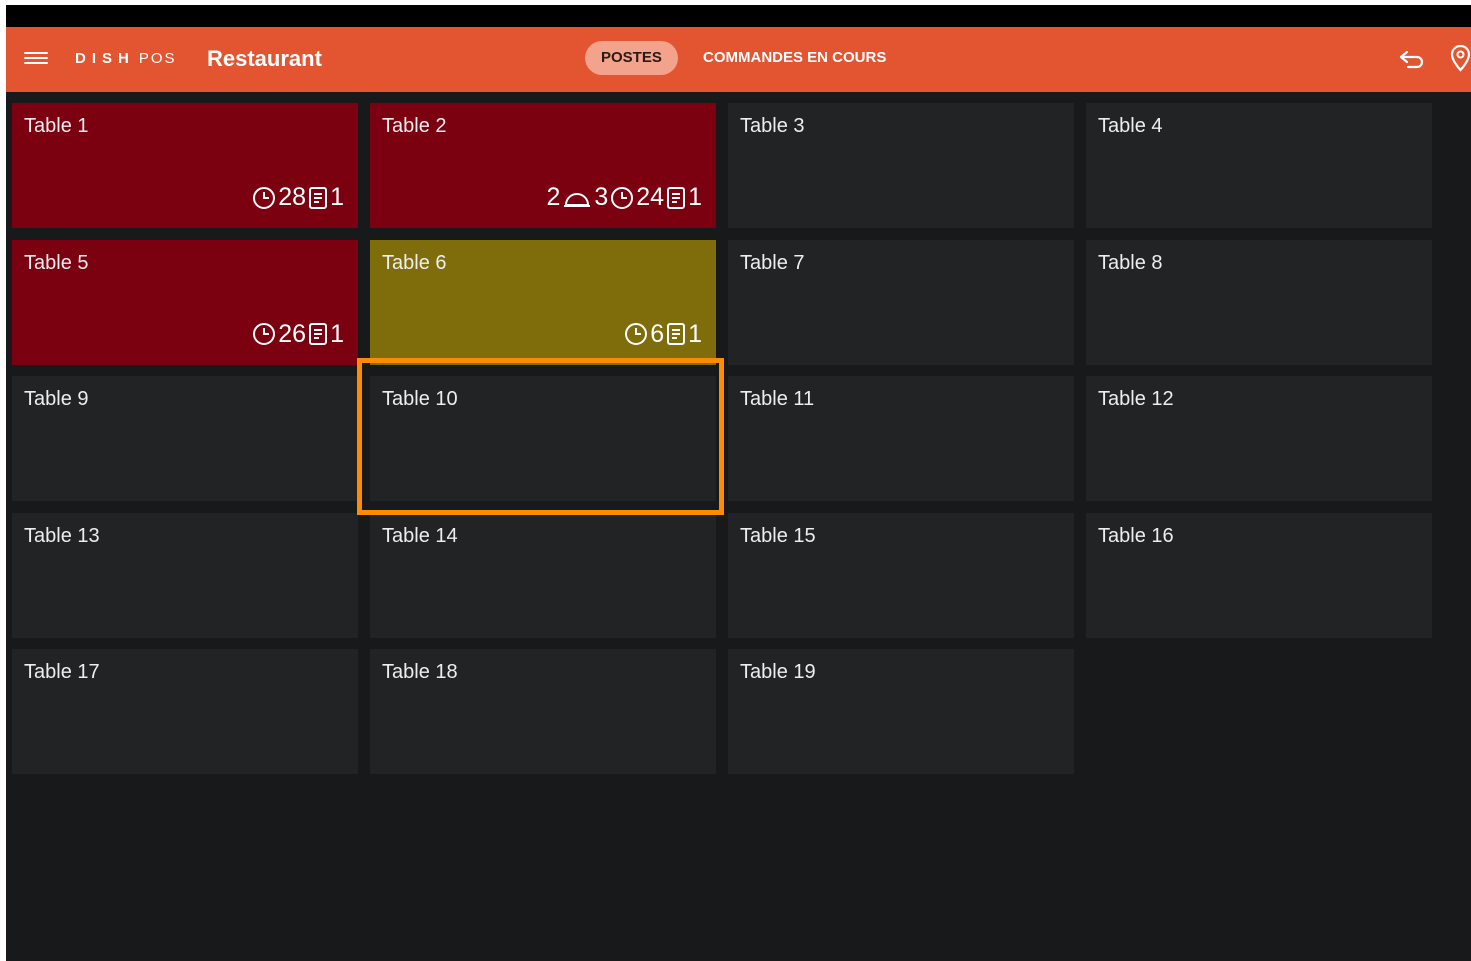 This screenshot has width=1471, height=961. I want to click on table-stats: 26 1, so click(297, 334).